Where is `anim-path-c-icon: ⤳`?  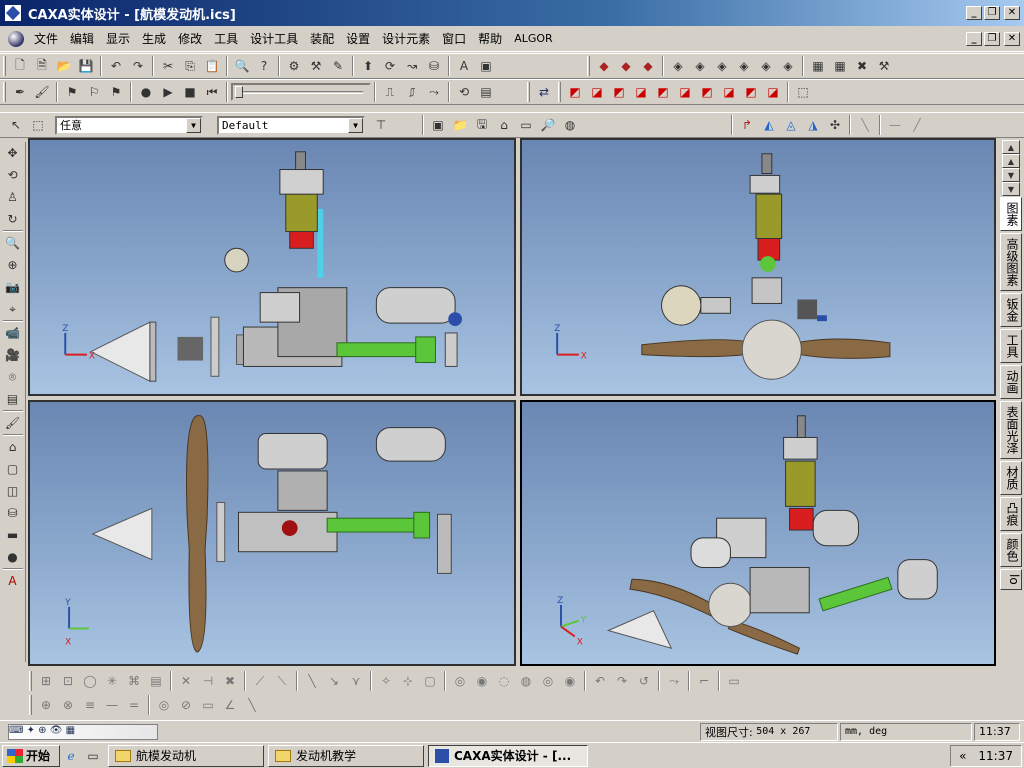
anim-path-c-icon: ⤳ is located at coordinates (434, 92).